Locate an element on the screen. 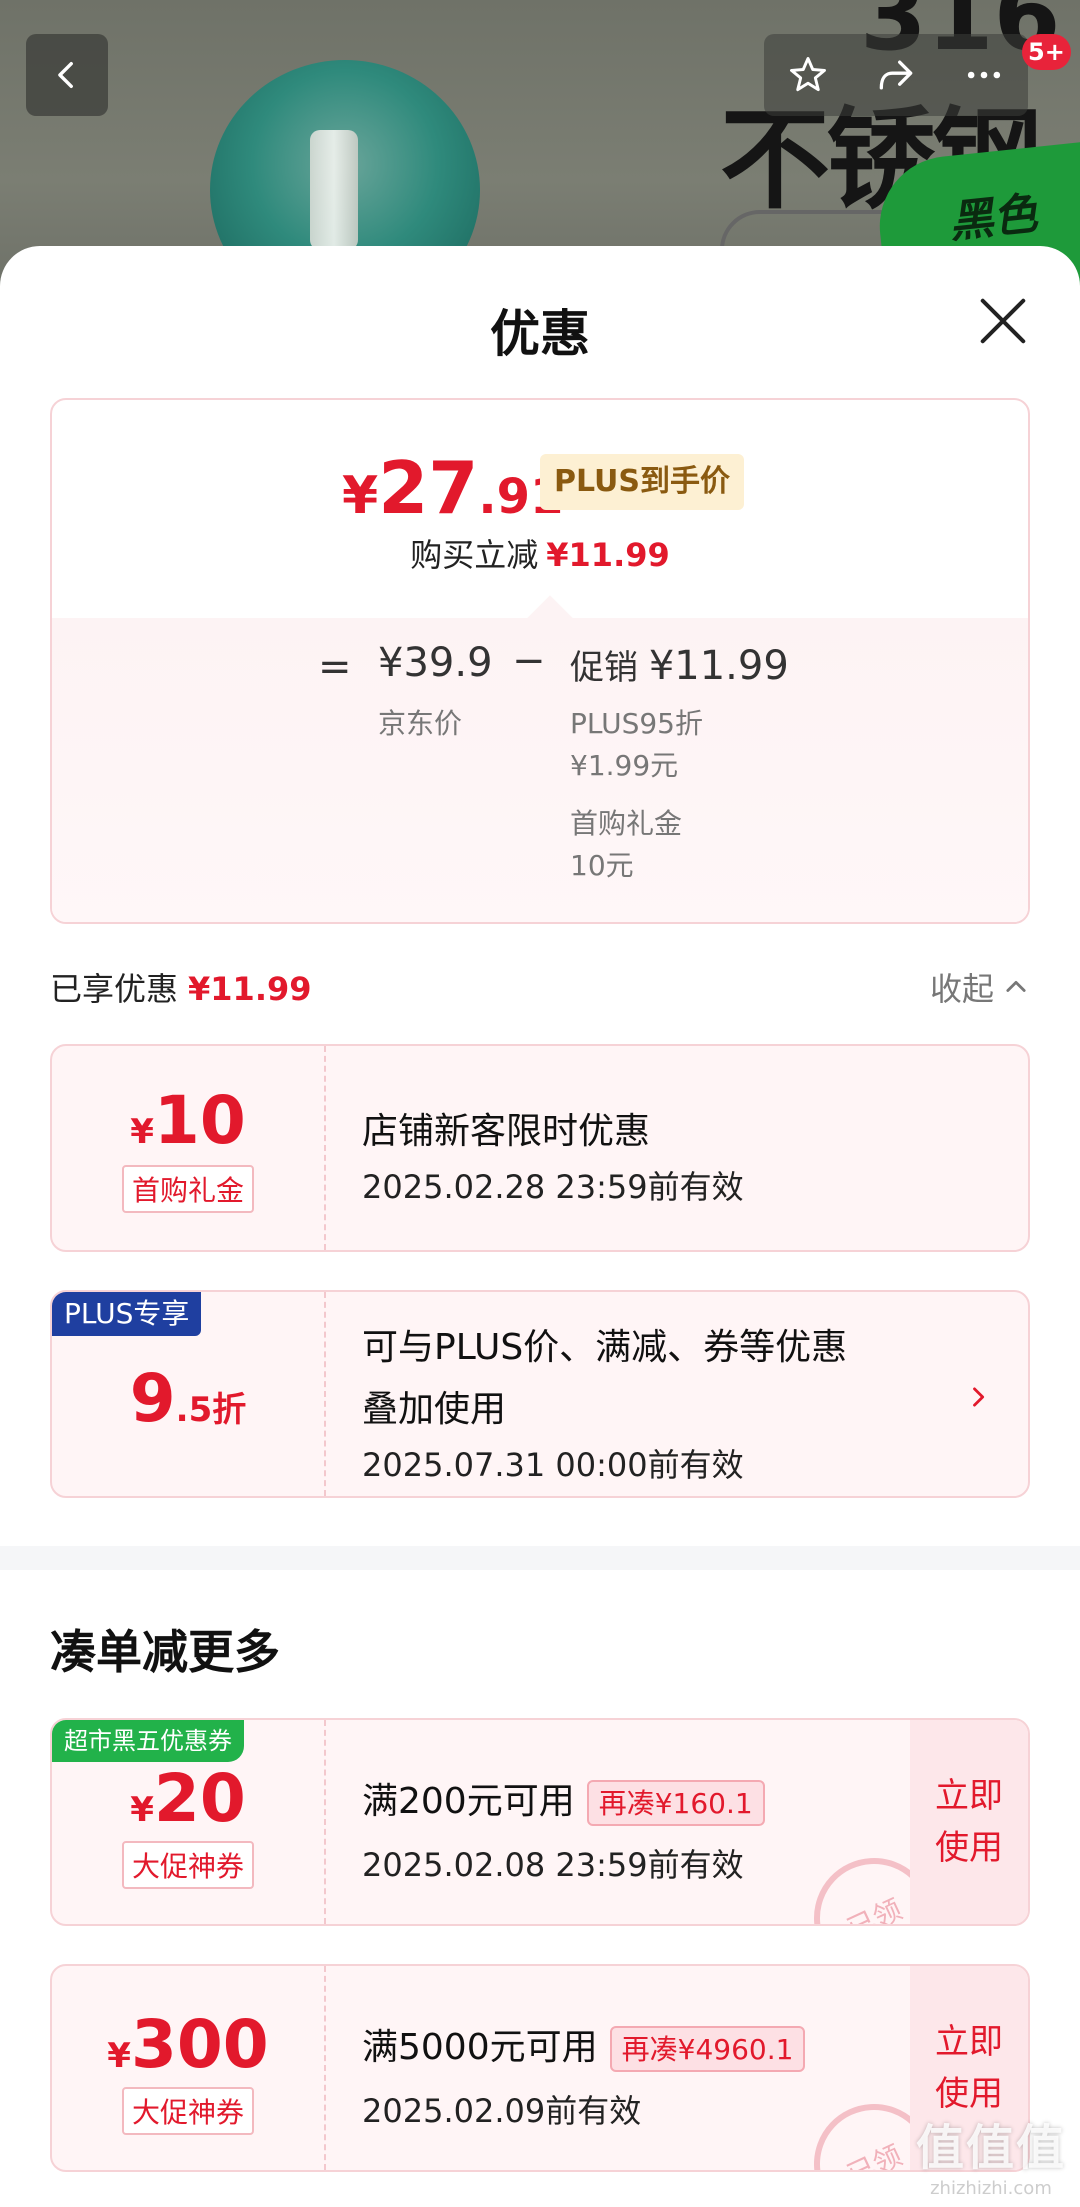  coupon-condition-text: 满200元可用 is located at coordinates (468, 1801).